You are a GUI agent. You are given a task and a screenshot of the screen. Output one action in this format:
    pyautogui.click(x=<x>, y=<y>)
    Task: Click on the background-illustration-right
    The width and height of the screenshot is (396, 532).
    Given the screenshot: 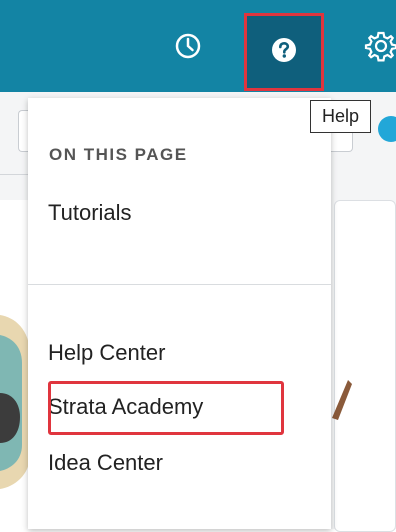 What is the action you would take?
    pyautogui.click(x=342, y=402)
    